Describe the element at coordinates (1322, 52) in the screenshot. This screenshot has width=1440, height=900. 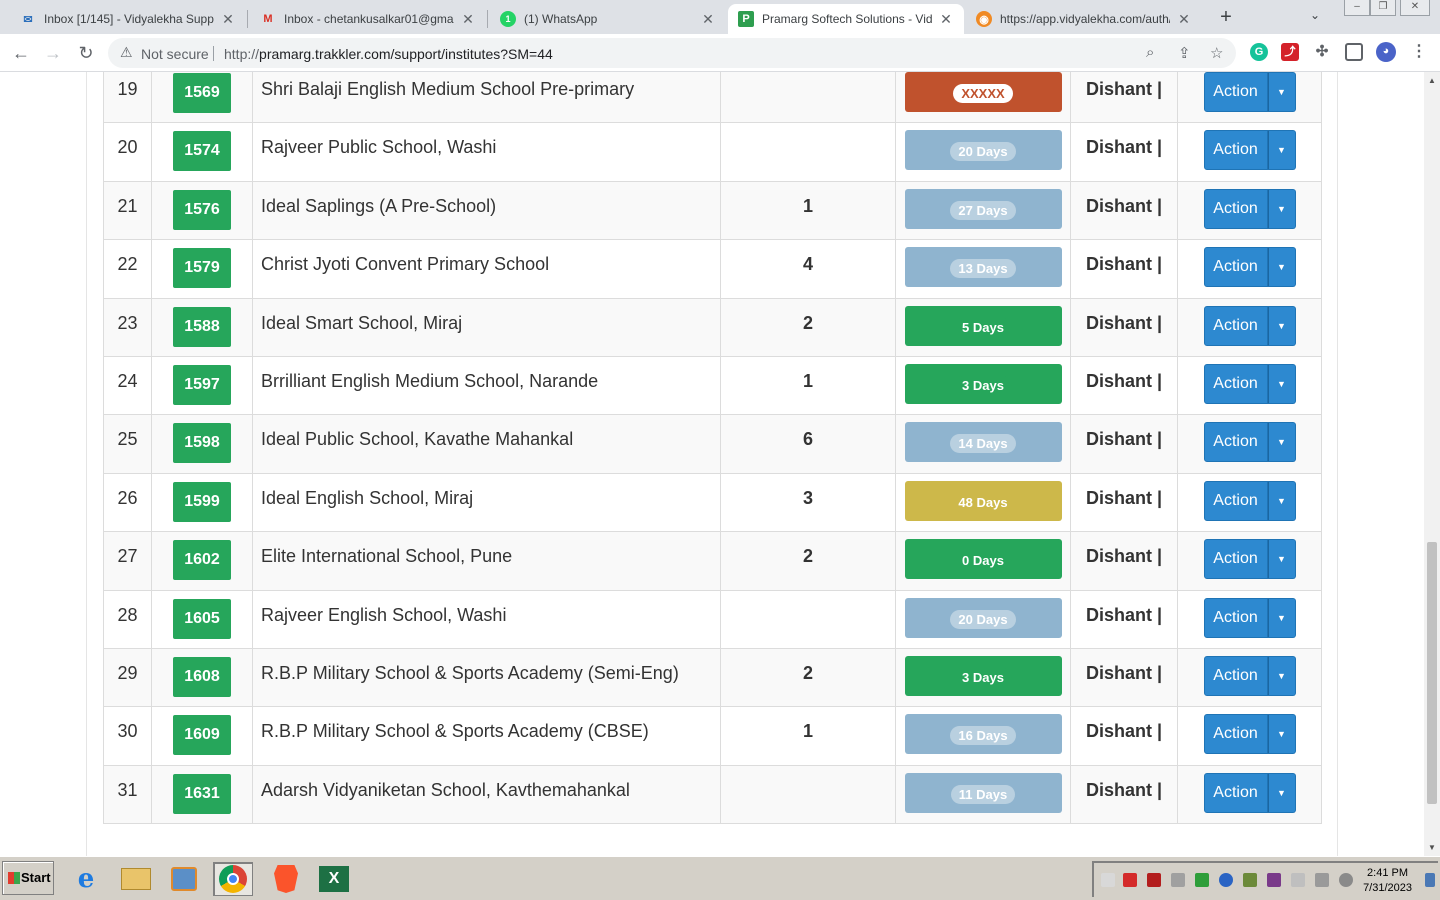
I see `extensions-puzzle-icon: ✣` at that location.